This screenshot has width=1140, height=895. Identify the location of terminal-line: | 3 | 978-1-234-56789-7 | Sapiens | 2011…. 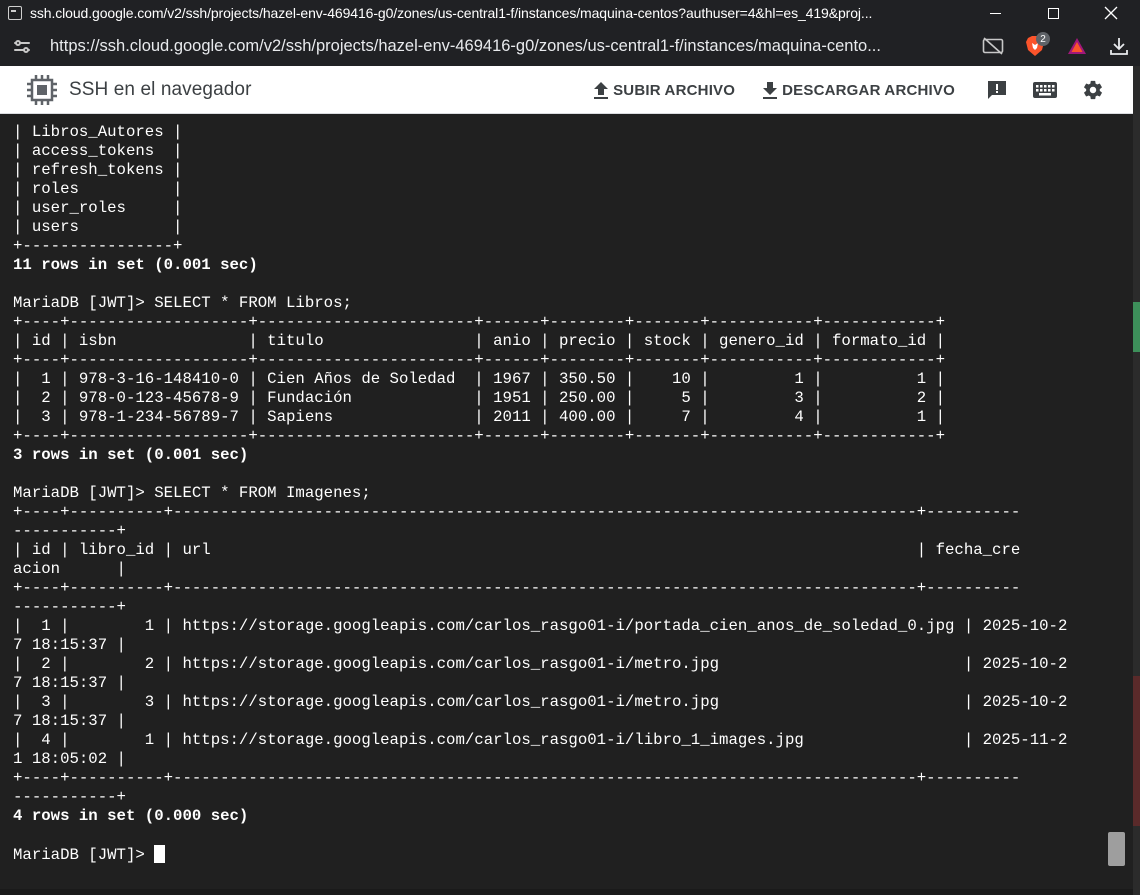
(479, 417).